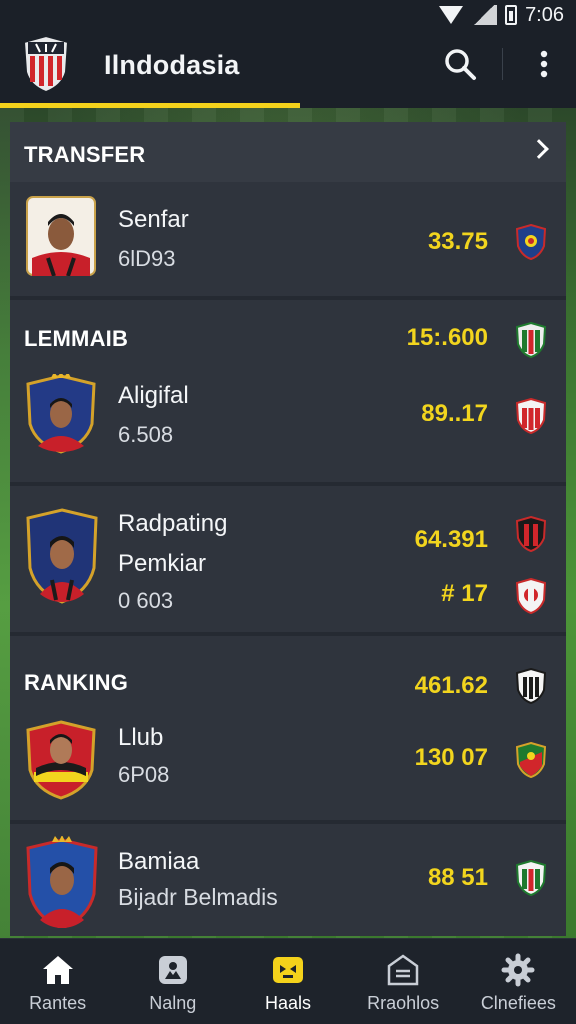 The image size is (576, 1024). I want to click on trophy-icon, so click(287, 970).